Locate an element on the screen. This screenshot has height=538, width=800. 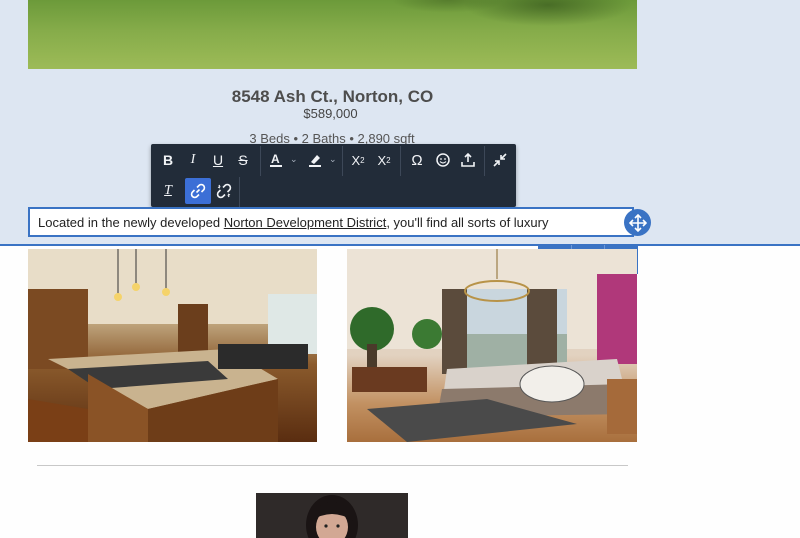
svg-text: A is located at coordinates (275, 159).